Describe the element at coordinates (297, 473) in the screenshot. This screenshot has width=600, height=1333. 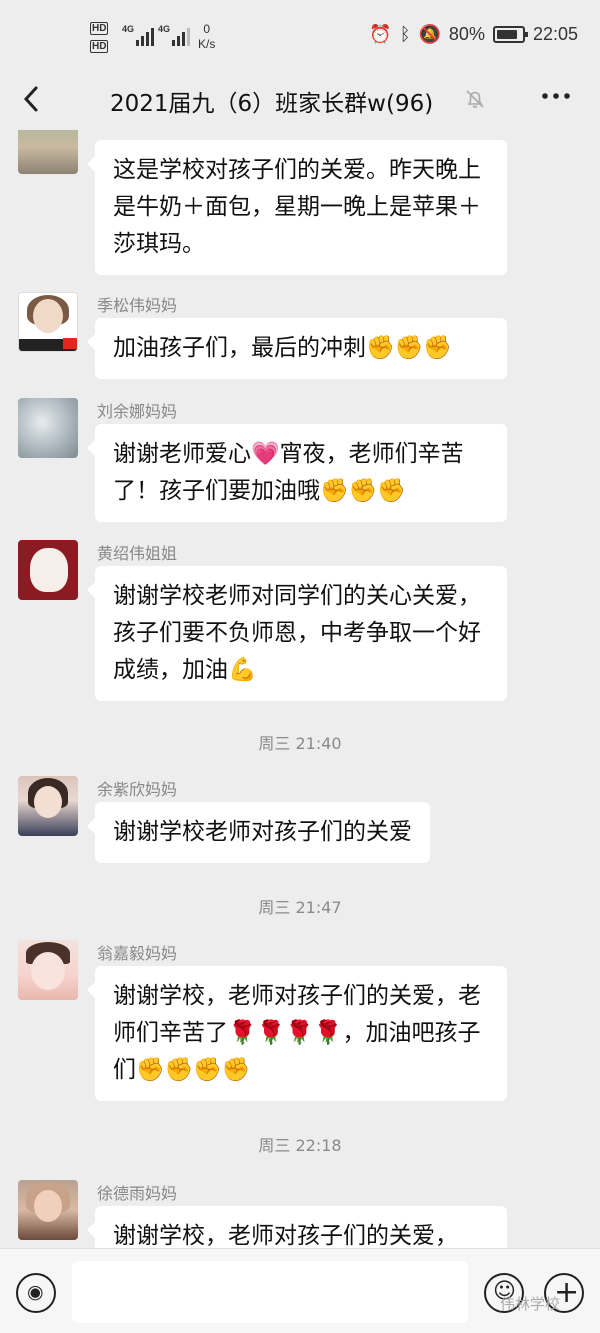
I see `message-bubble: 谢谢老师爱心💗宵夜，老师们辛苦了！孩子们要加油哦✊✊✊` at that location.